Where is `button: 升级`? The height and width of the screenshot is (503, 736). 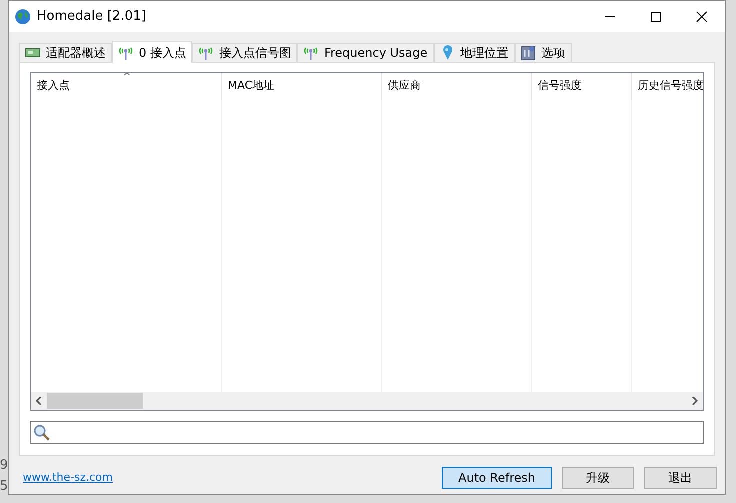
button: 升级 is located at coordinates (598, 478).